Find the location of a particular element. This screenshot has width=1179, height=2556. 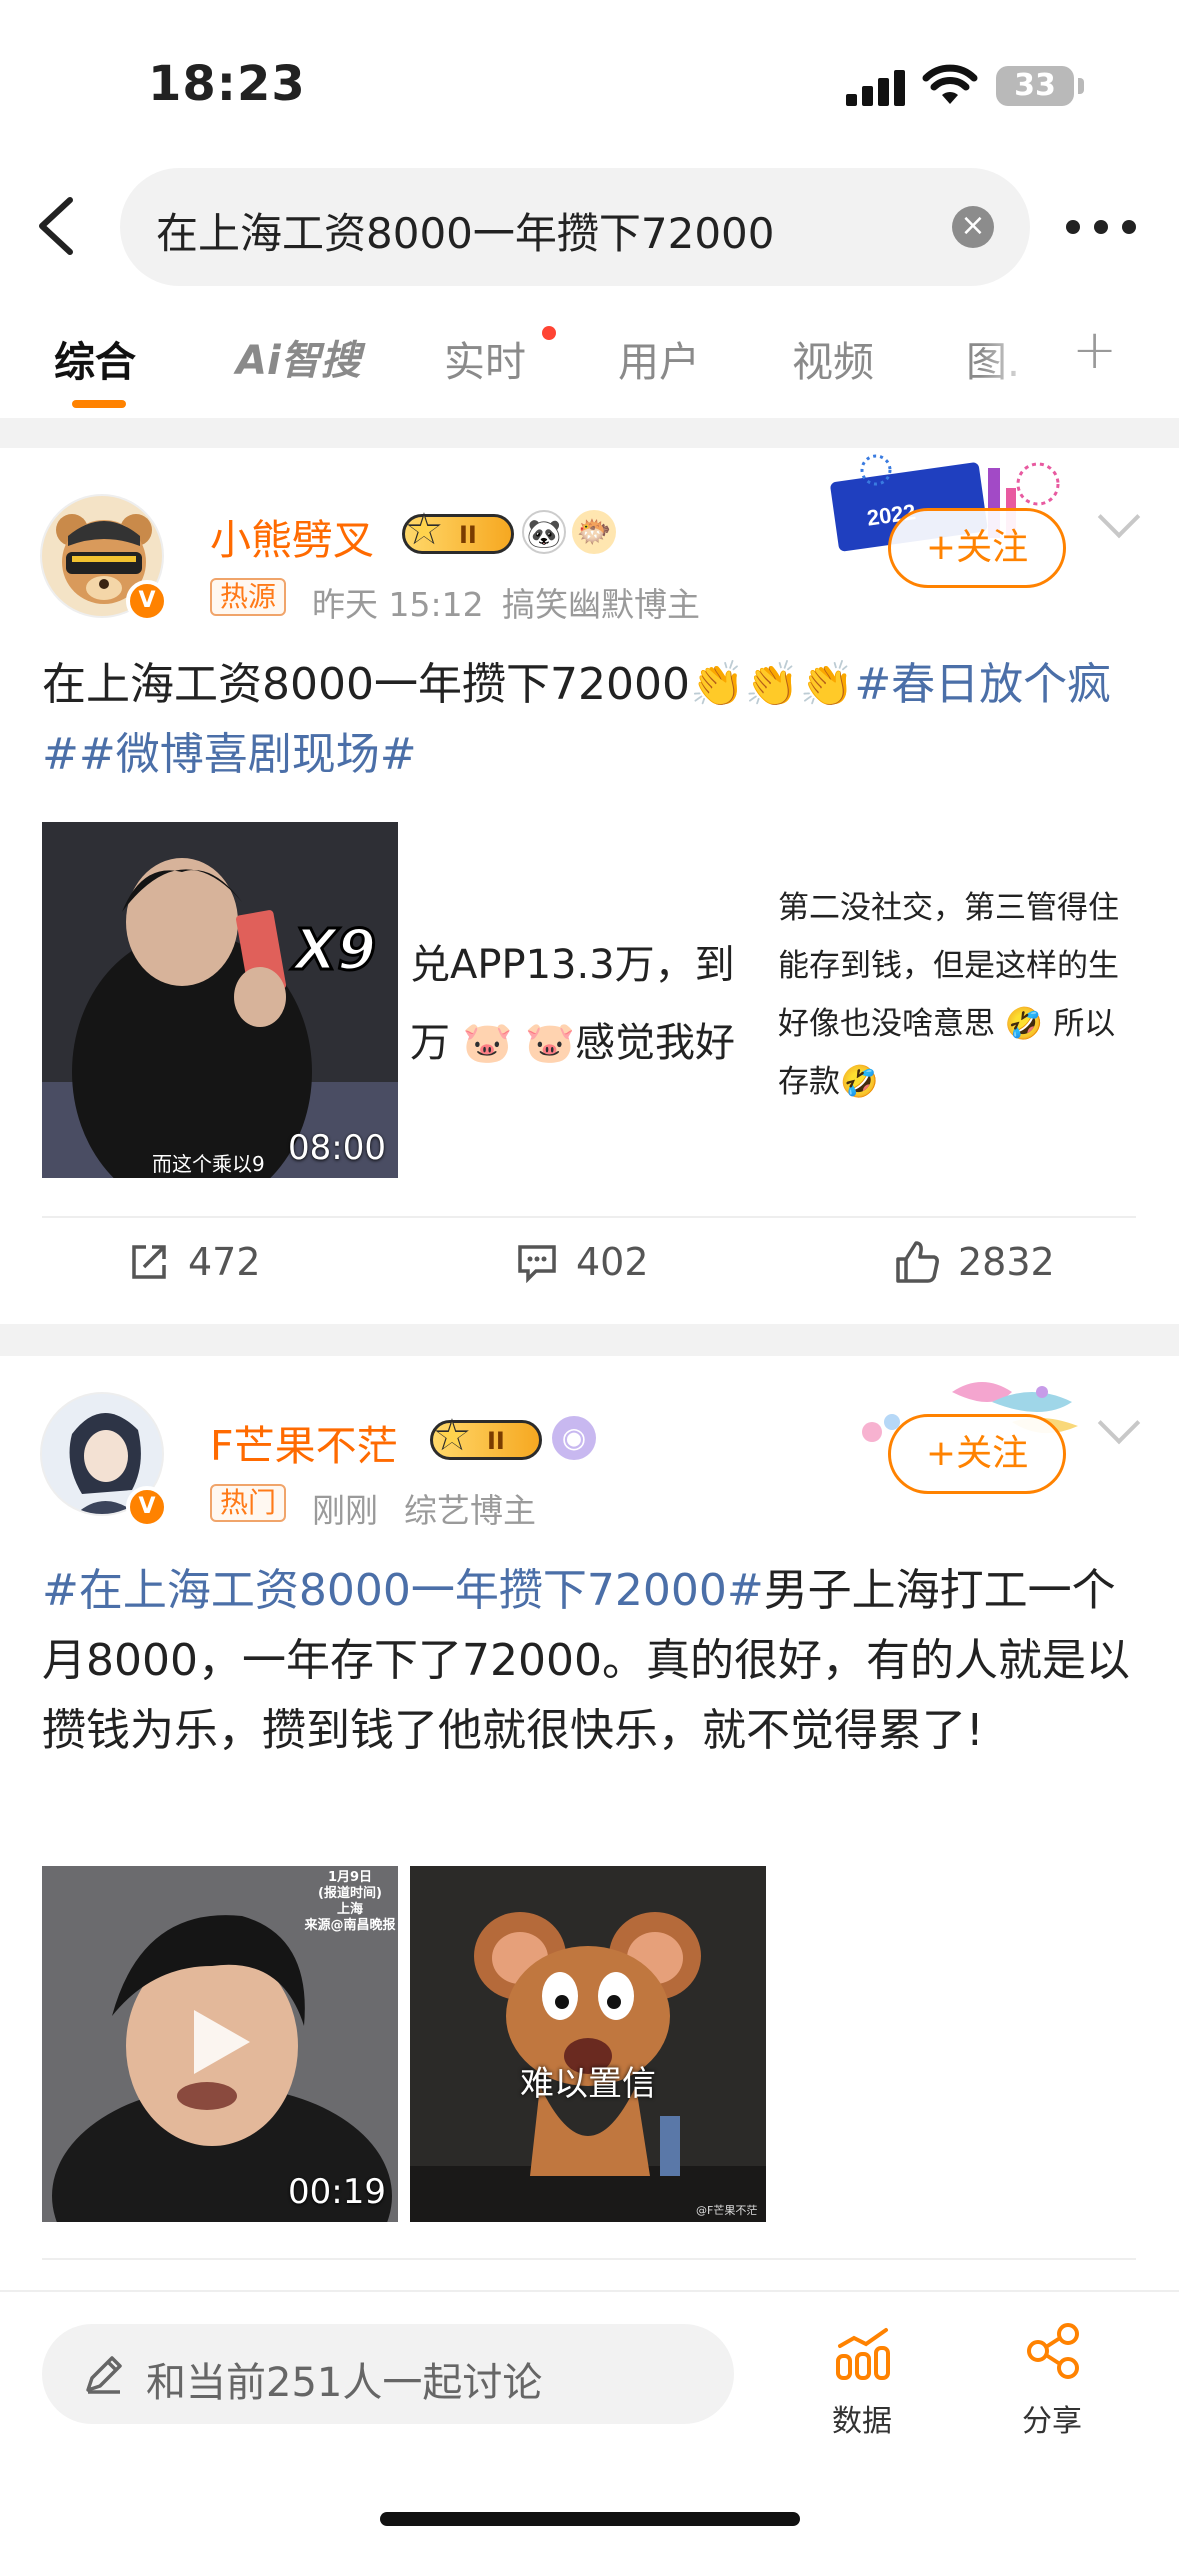

username: 小熊劈叉 is located at coordinates (292, 536).